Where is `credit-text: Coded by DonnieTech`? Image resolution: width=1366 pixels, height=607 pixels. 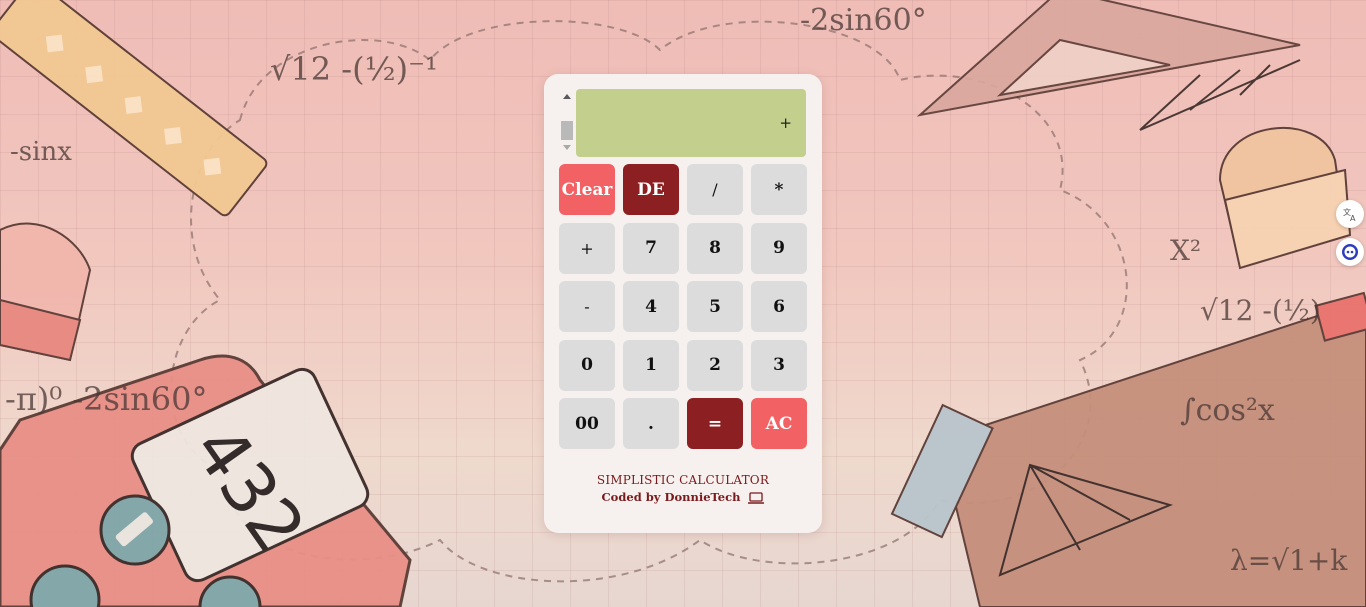
credit-text: Coded by DonnieTech is located at coordinates (671, 497).